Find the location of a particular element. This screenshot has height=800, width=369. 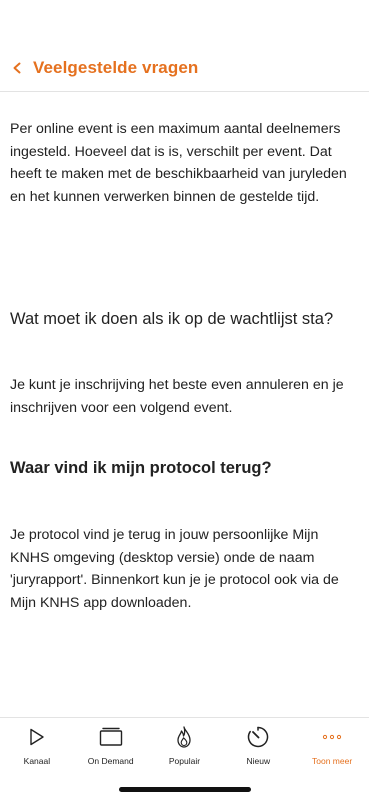

tab-nieuw: Nieuw is located at coordinates (258, 747).